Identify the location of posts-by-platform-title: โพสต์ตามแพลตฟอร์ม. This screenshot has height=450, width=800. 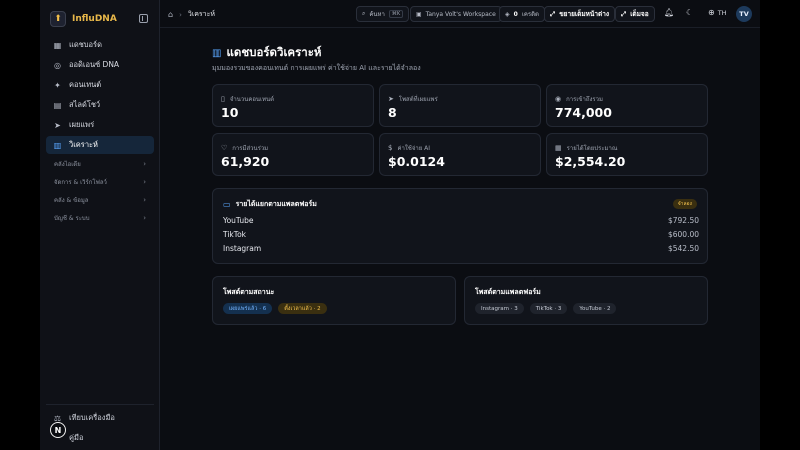
(508, 292).